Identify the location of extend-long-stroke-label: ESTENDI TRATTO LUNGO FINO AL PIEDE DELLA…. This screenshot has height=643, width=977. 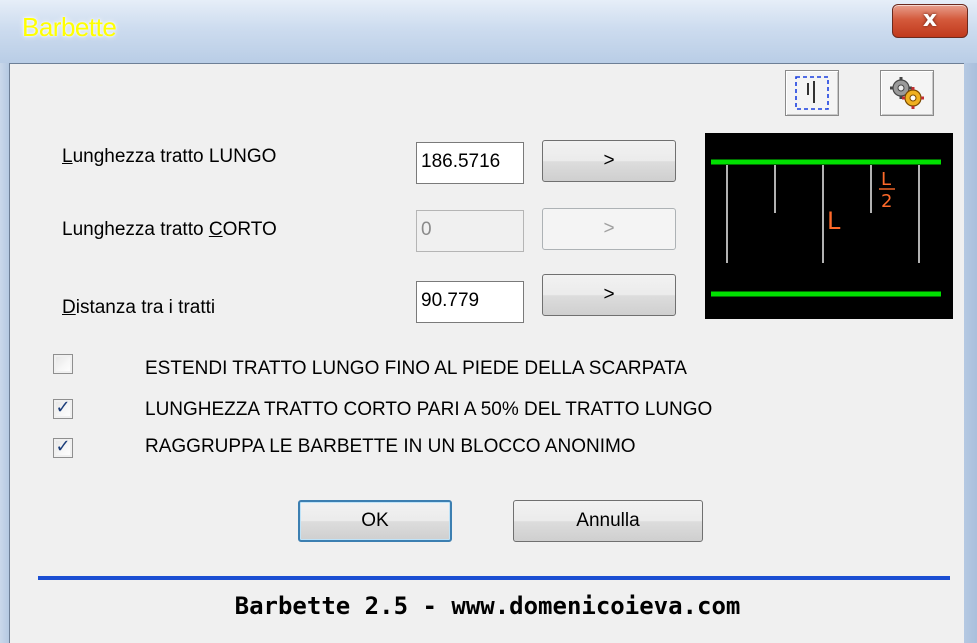
(416, 368).